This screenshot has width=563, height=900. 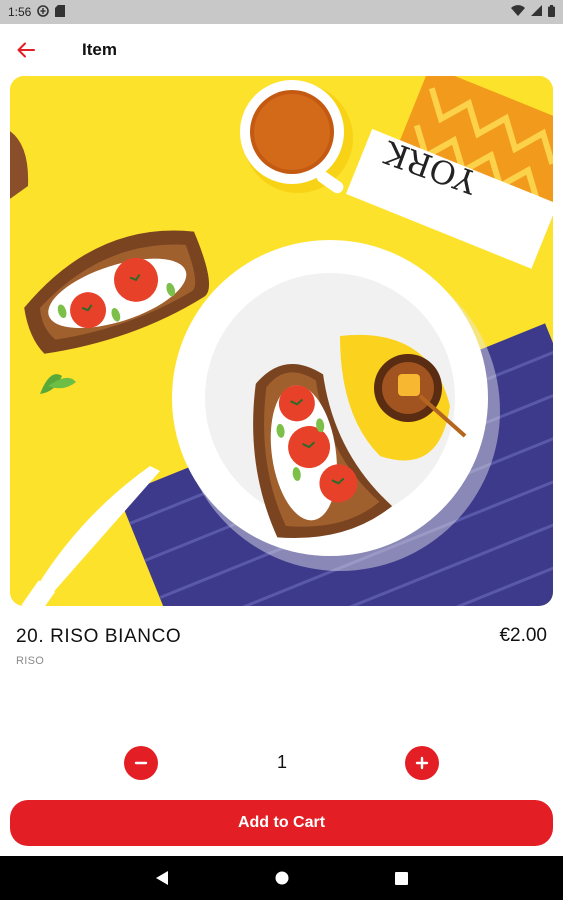 I want to click on sd-card-icon, so click(x=60, y=12).